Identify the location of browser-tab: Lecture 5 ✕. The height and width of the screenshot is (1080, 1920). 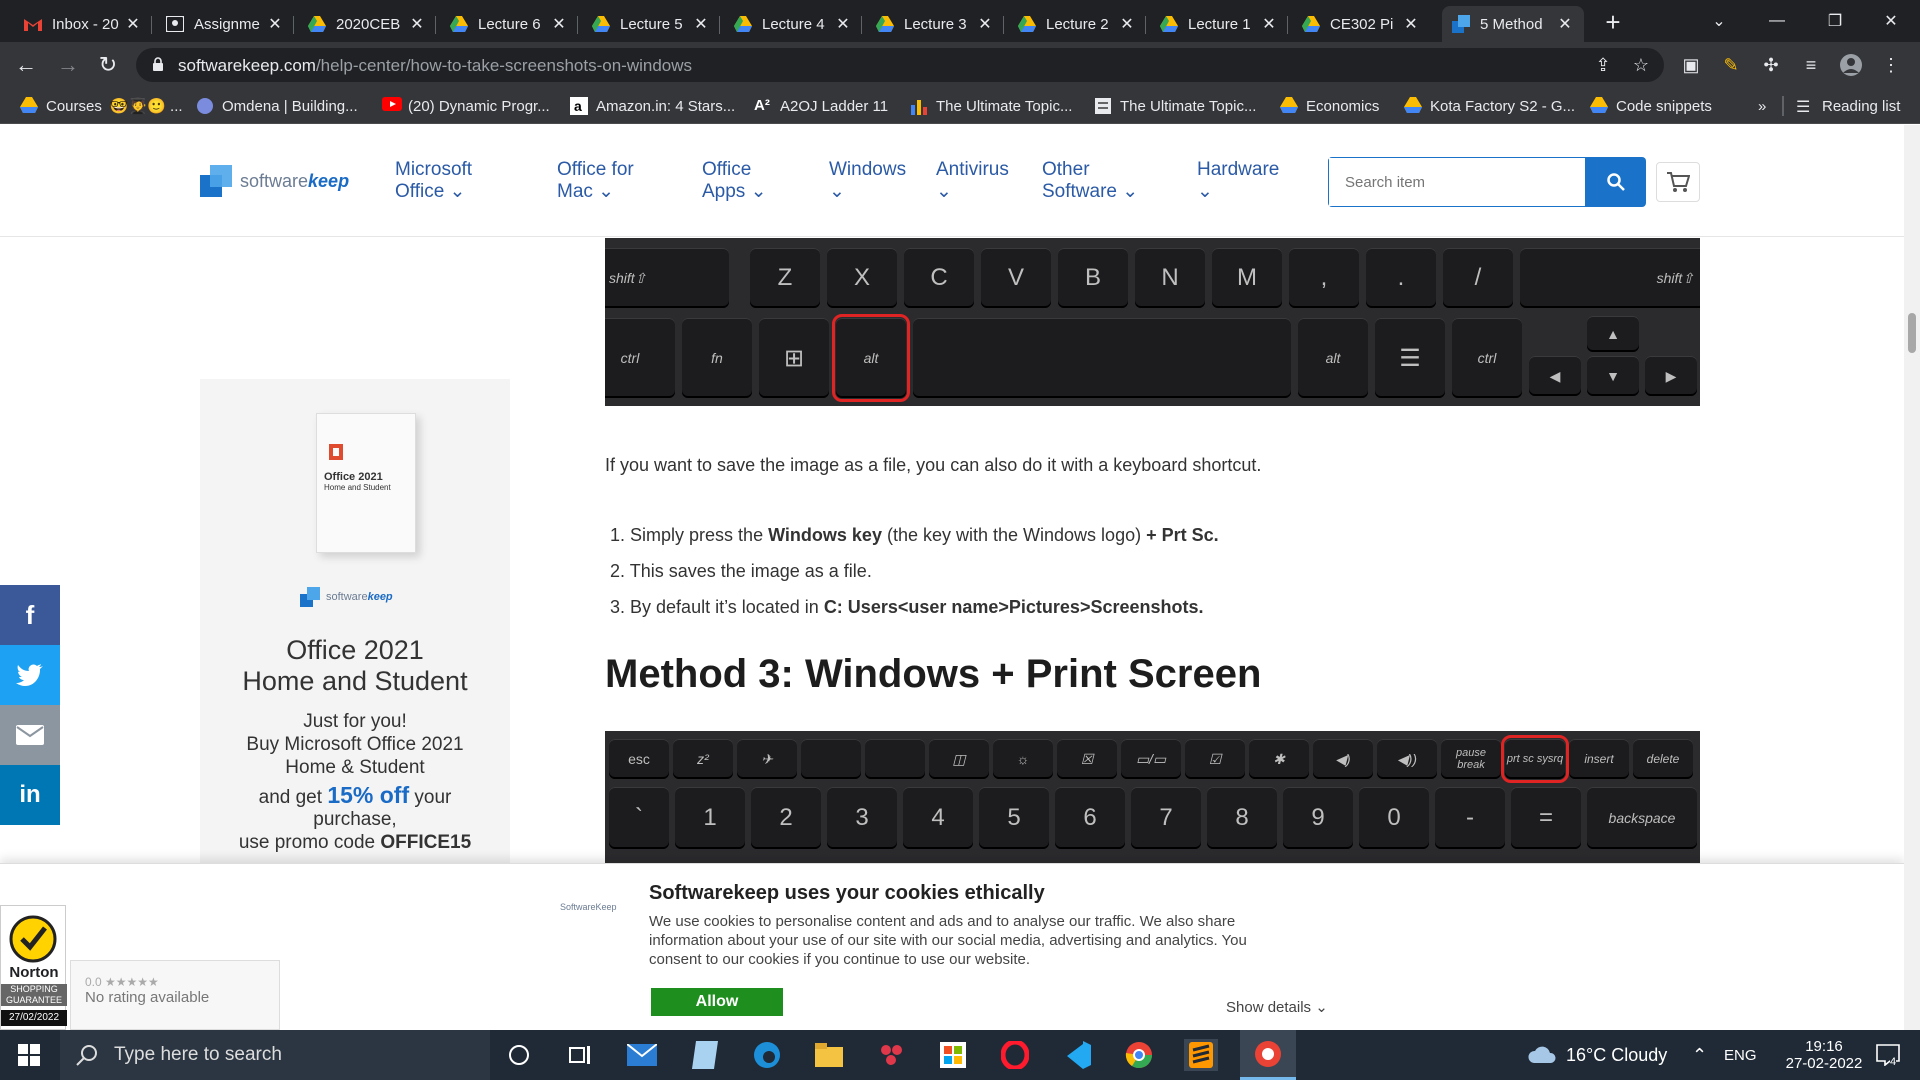
(651, 24).